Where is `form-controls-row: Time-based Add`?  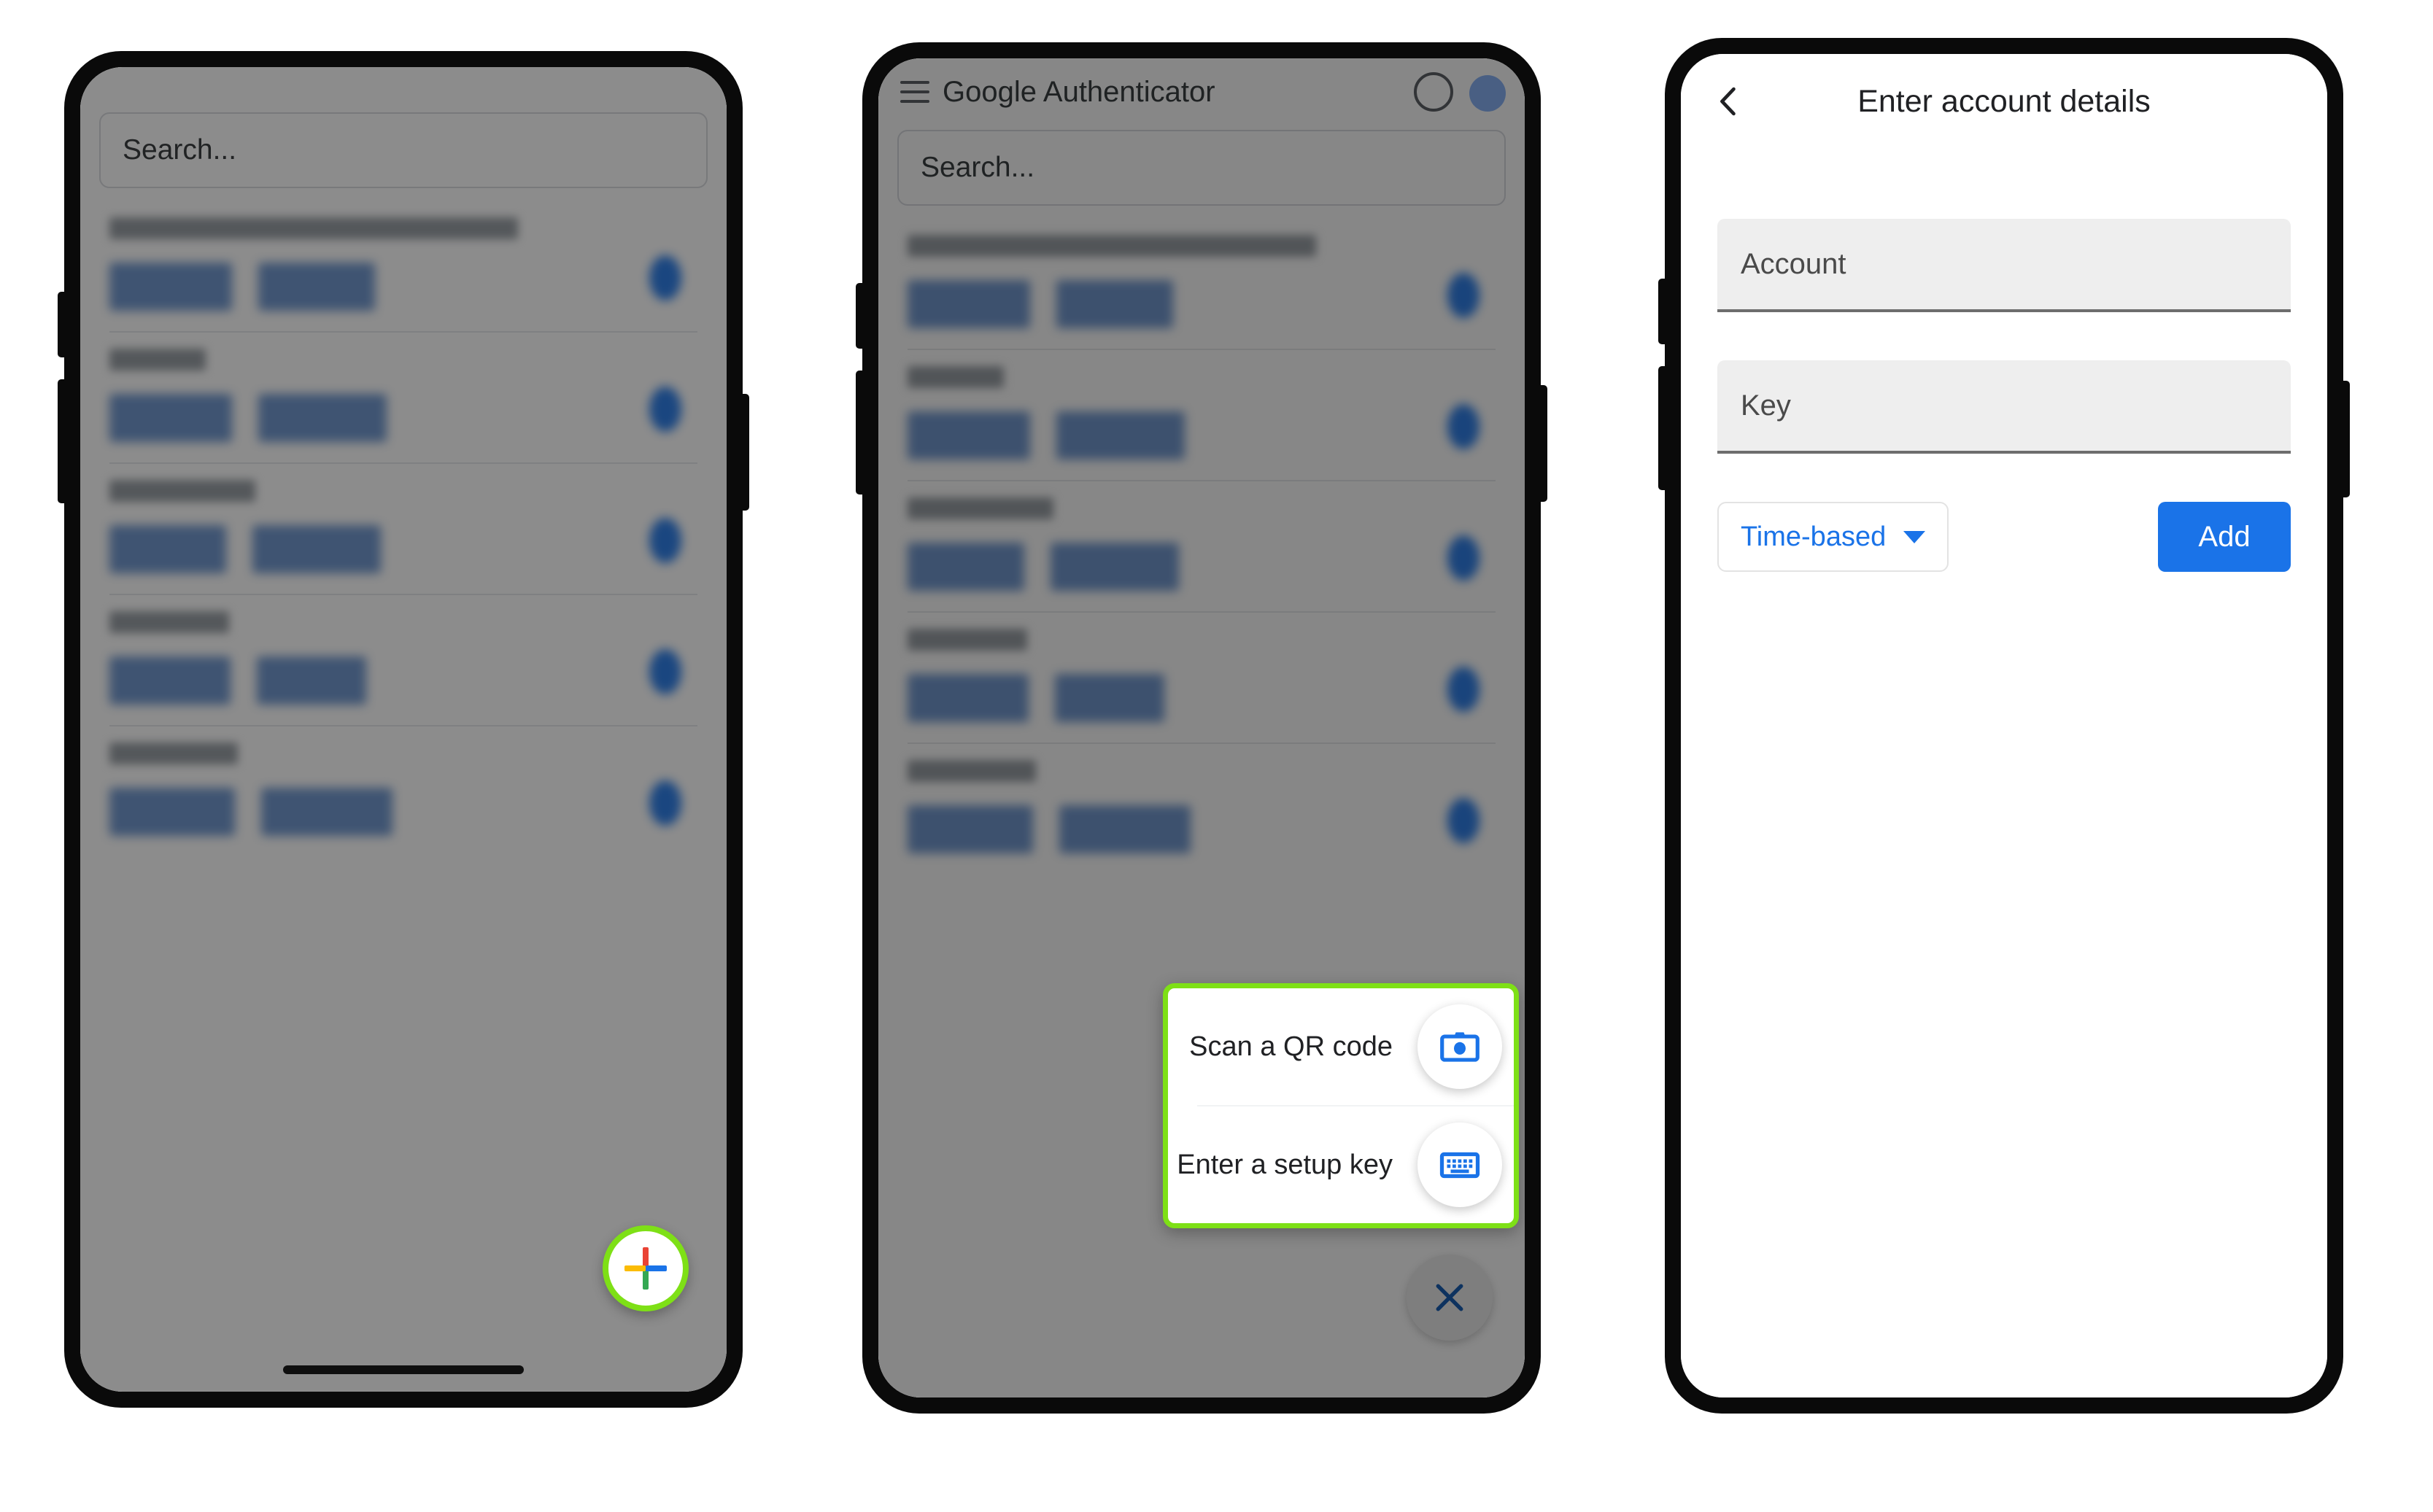 form-controls-row: Time-based Add is located at coordinates (2004, 537).